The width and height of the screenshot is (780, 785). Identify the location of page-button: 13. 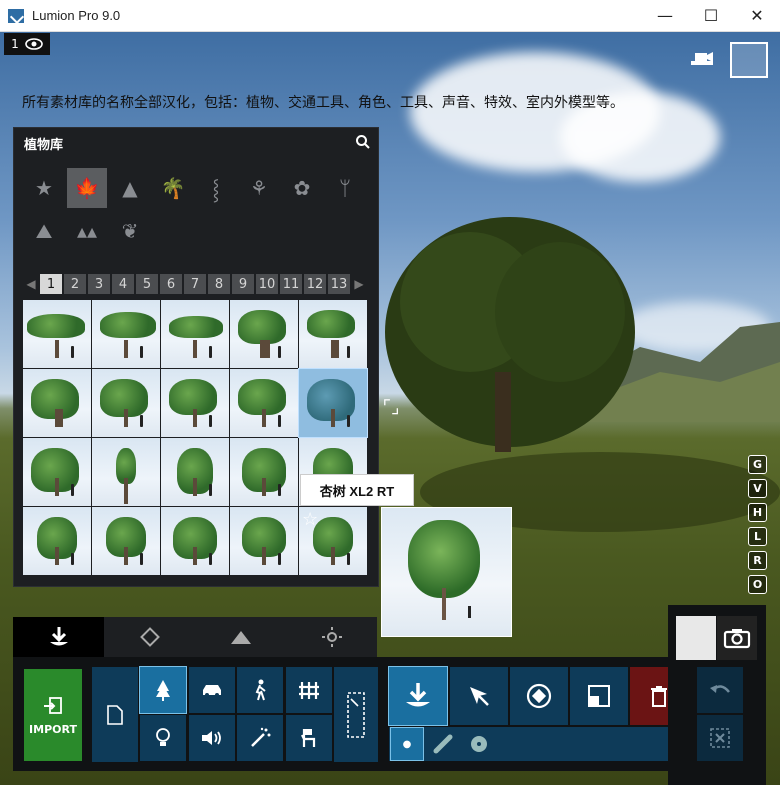
(339, 284).